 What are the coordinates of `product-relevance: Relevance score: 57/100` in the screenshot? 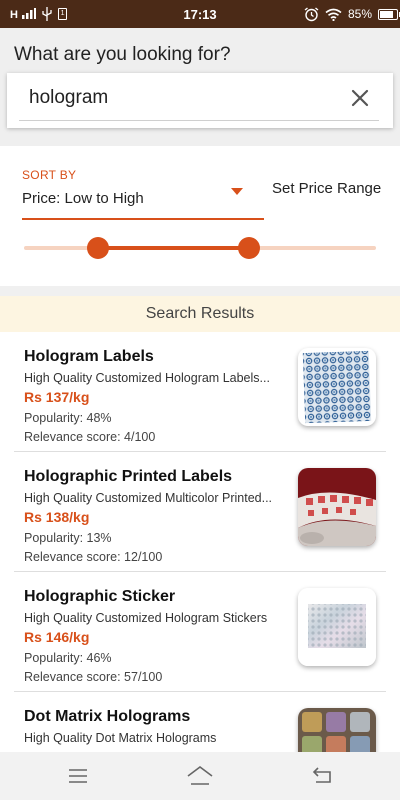 It's located at (93, 677).